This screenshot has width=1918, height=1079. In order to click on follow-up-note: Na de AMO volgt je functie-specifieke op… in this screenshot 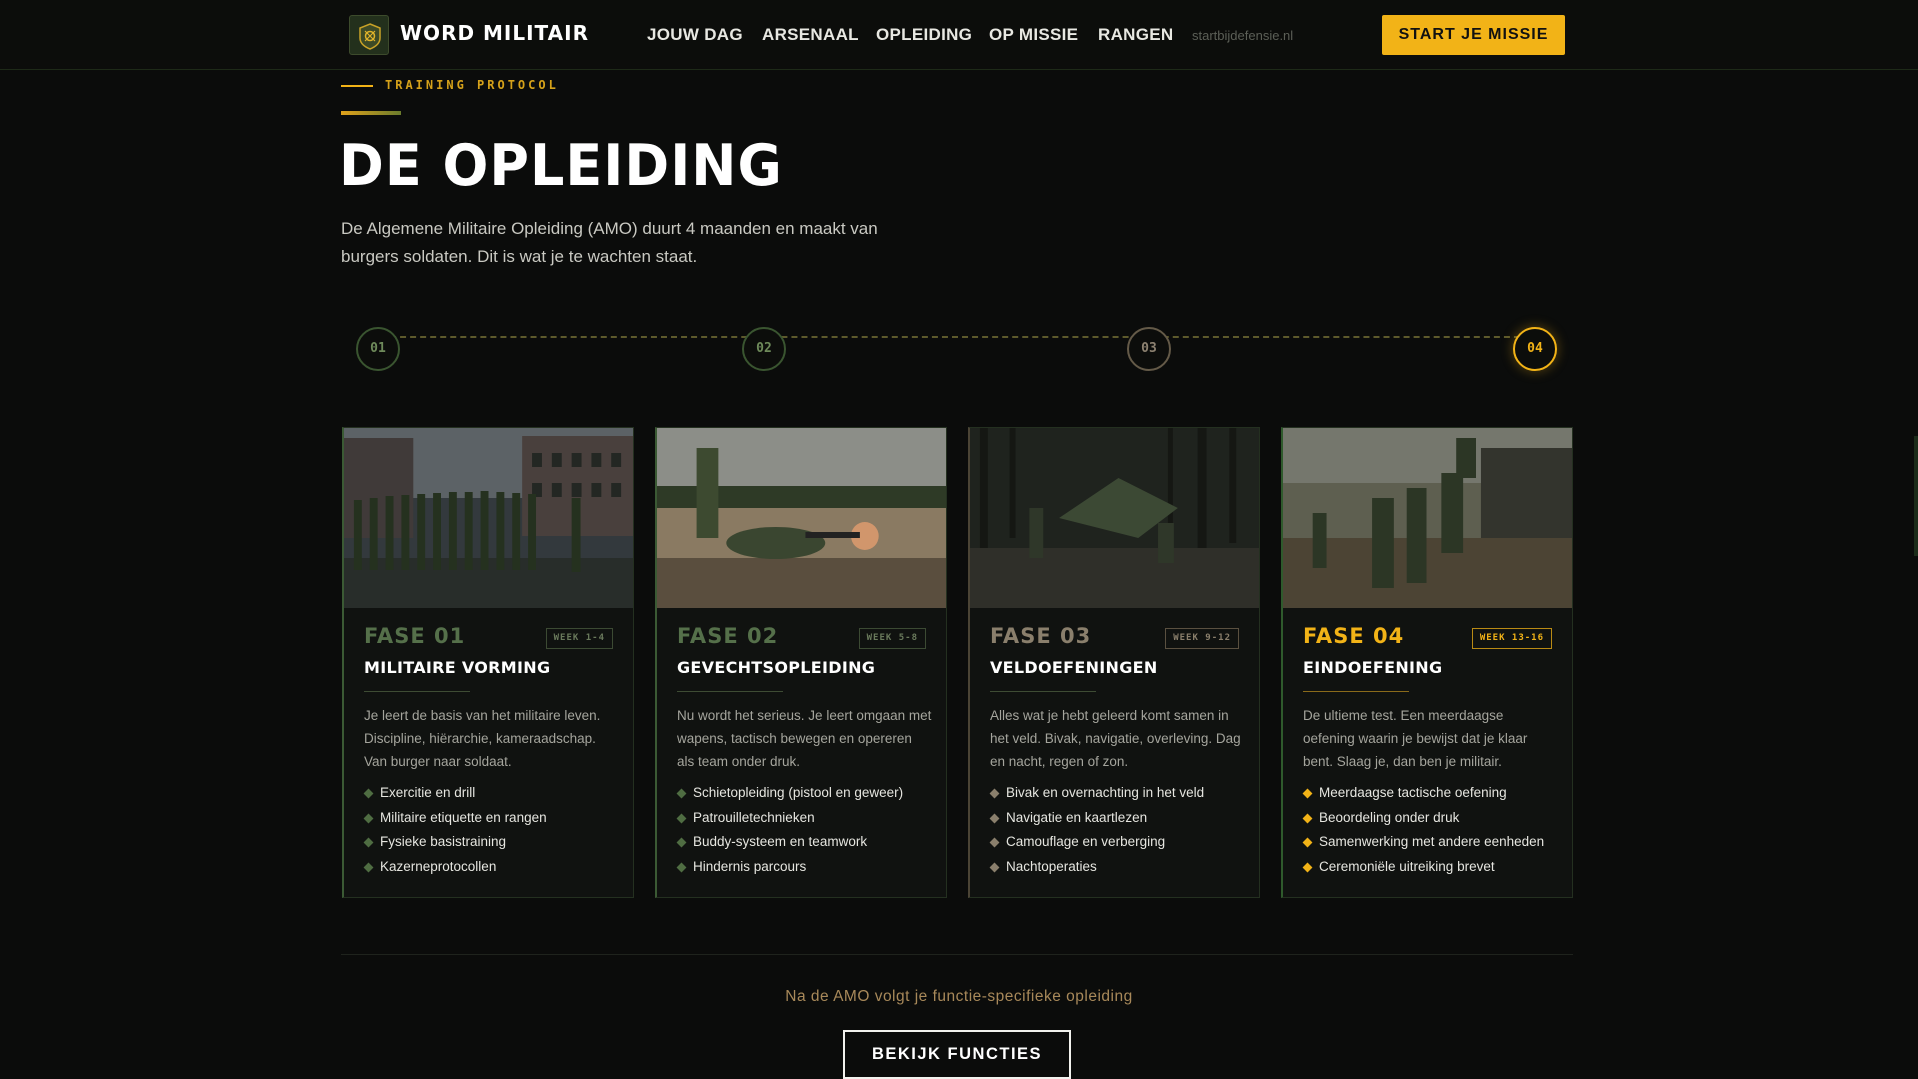, I will do `click(959, 996)`.